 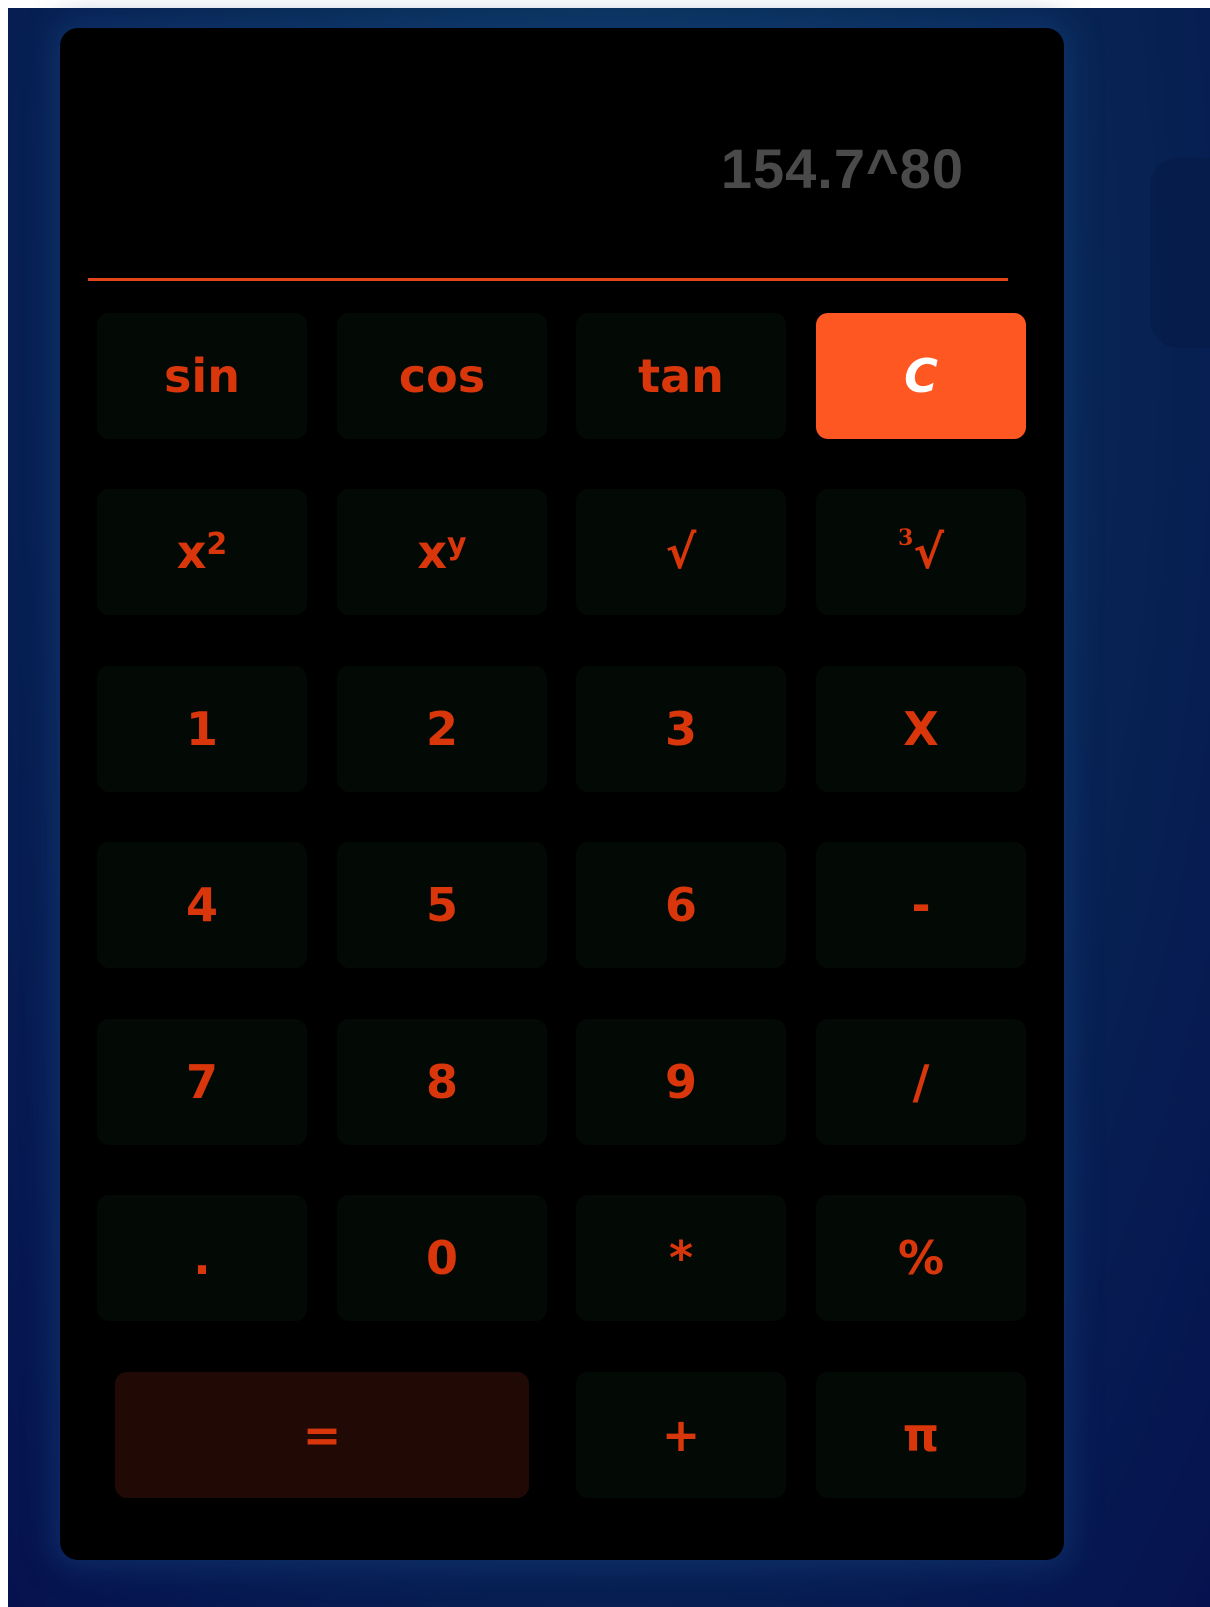 What do you see at coordinates (548, 184) in the screenshot?
I see `calculator-display: 154.7^80` at bounding box center [548, 184].